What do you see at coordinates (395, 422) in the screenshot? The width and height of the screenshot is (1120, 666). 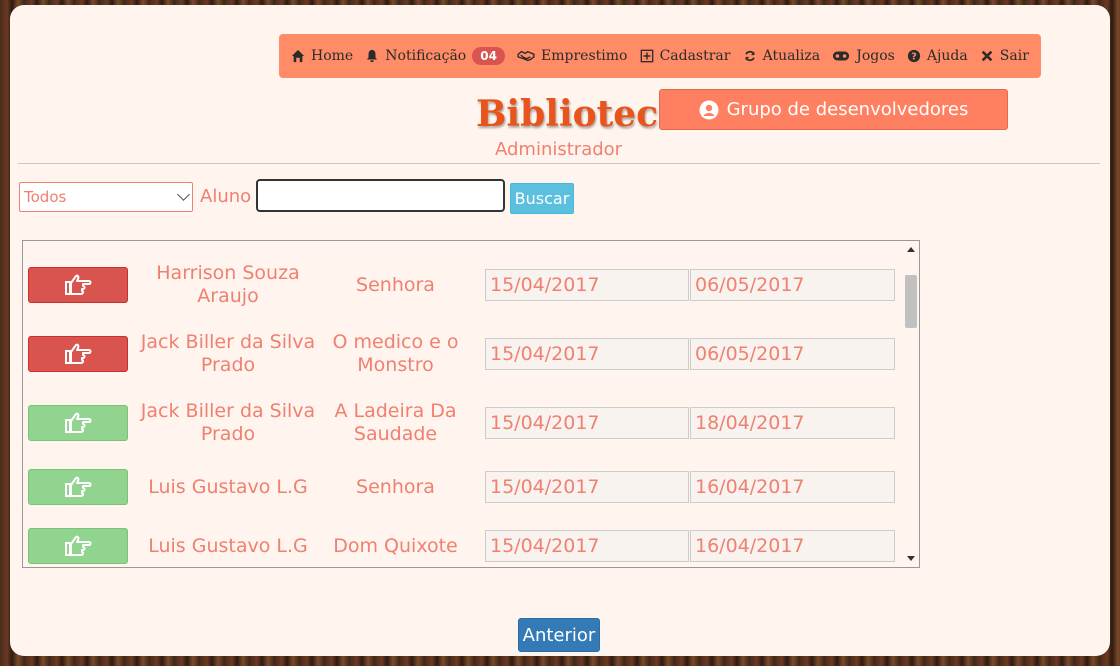 I see `book-title: A Ladeira Da Saudade` at bounding box center [395, 422].